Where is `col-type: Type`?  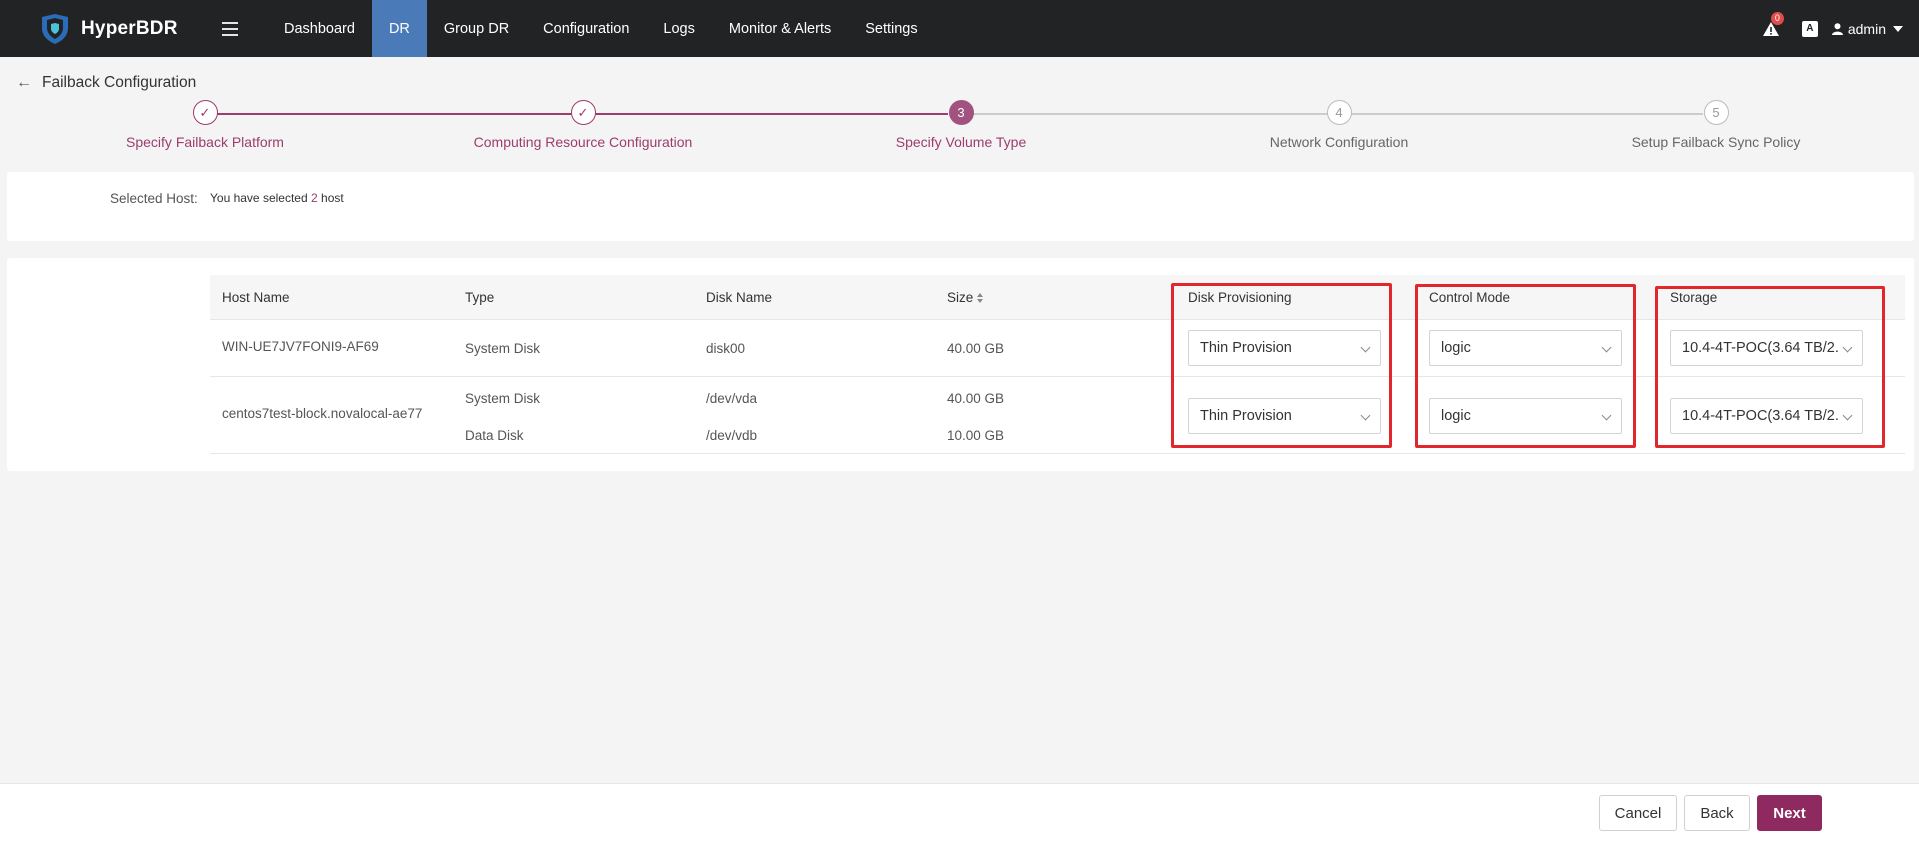 col-type: Type is located at coordinates (480, 297).